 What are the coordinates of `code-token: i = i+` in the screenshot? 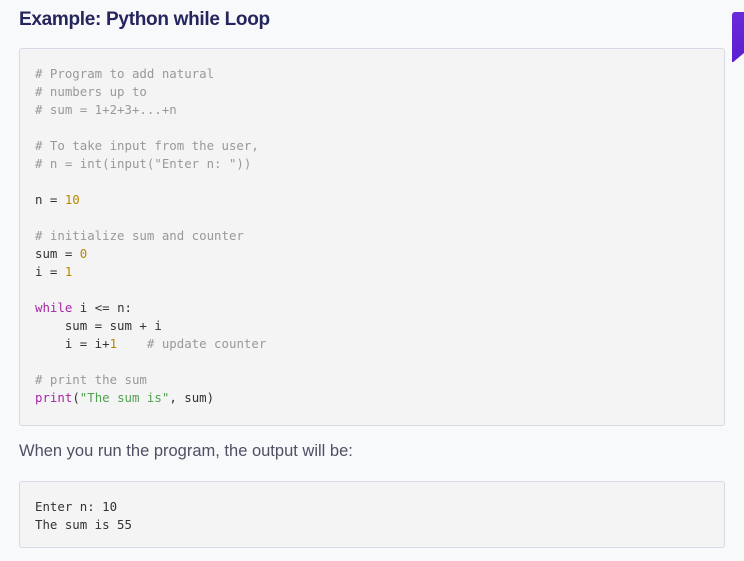 It's located at (72, 343).